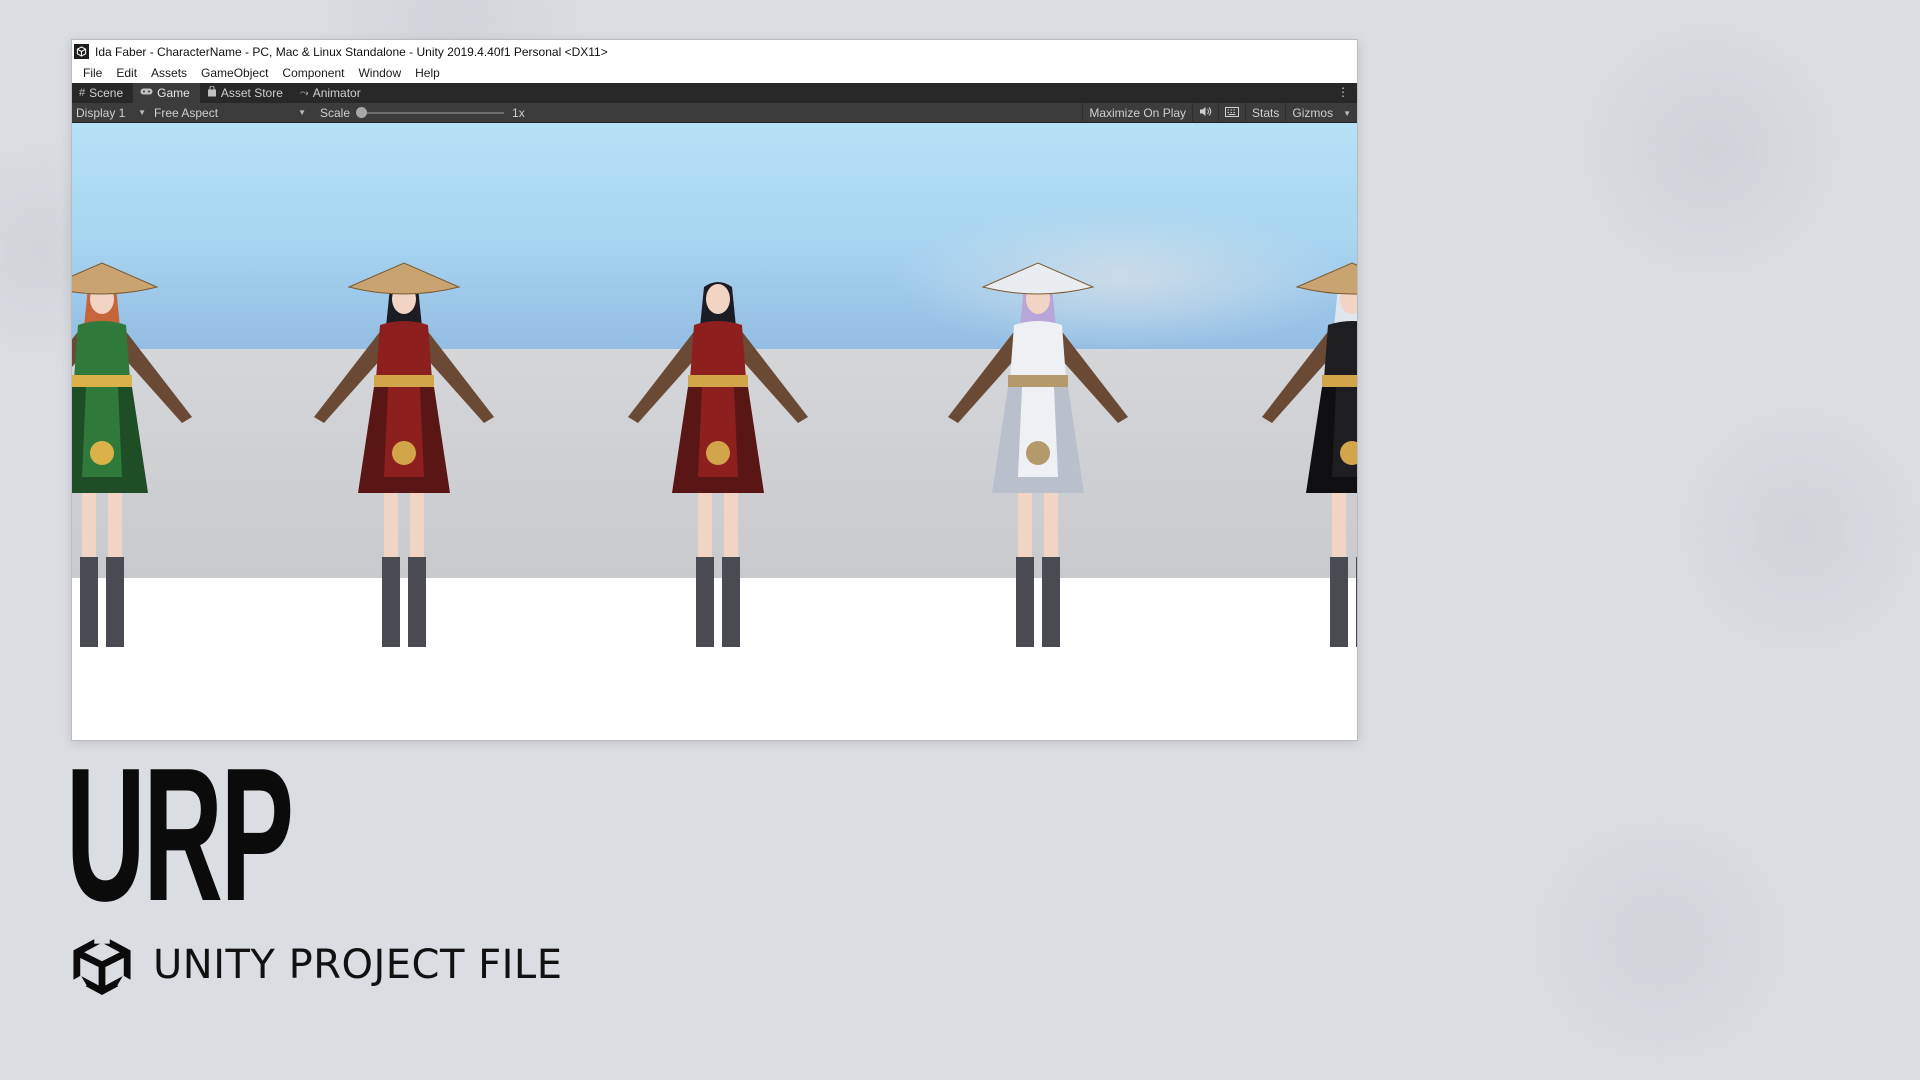 This screenshot has height=1080, width=1920. I want to click on more-options-icon: ⋮, so click(1343, 92).